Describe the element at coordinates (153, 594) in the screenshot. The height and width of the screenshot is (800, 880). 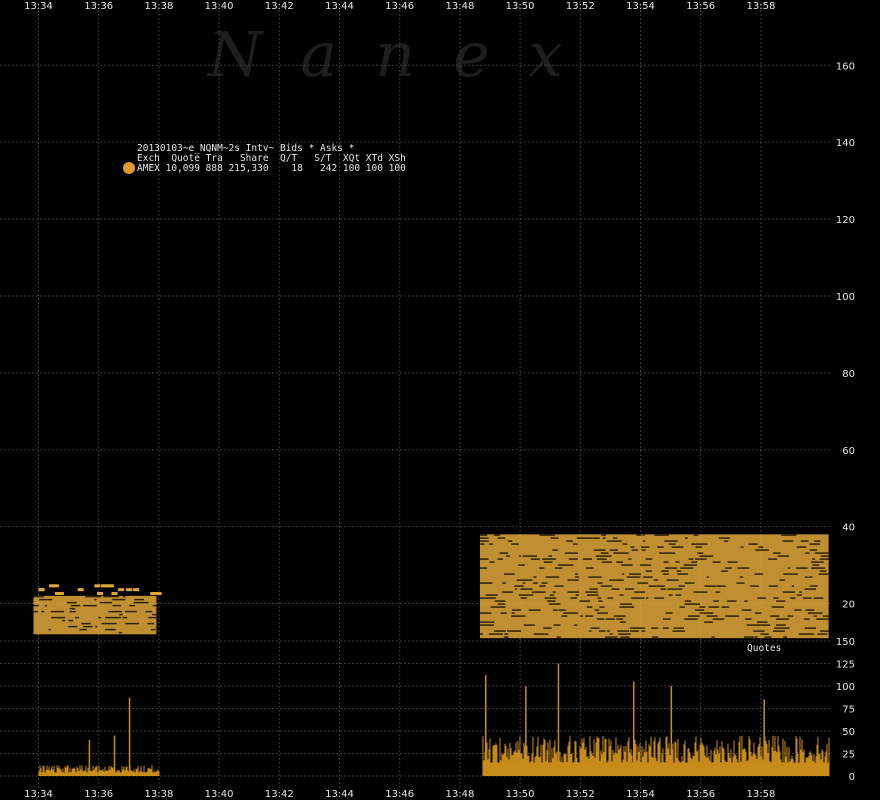
I see `quote-mark` at that location.